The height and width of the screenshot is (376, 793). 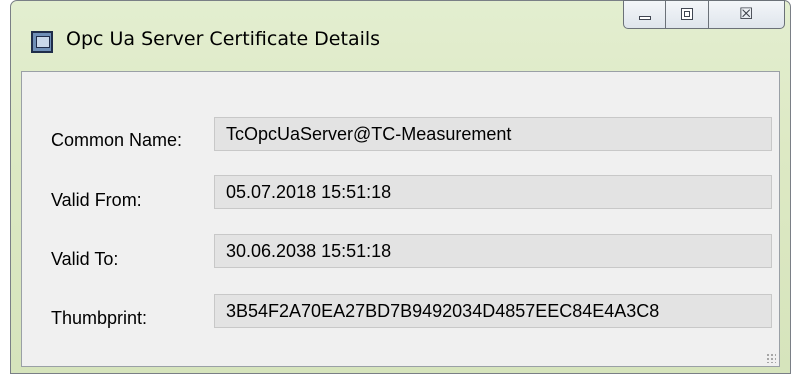 I want to click on common-name-label: Common Name:, so click(x=117, y=140).